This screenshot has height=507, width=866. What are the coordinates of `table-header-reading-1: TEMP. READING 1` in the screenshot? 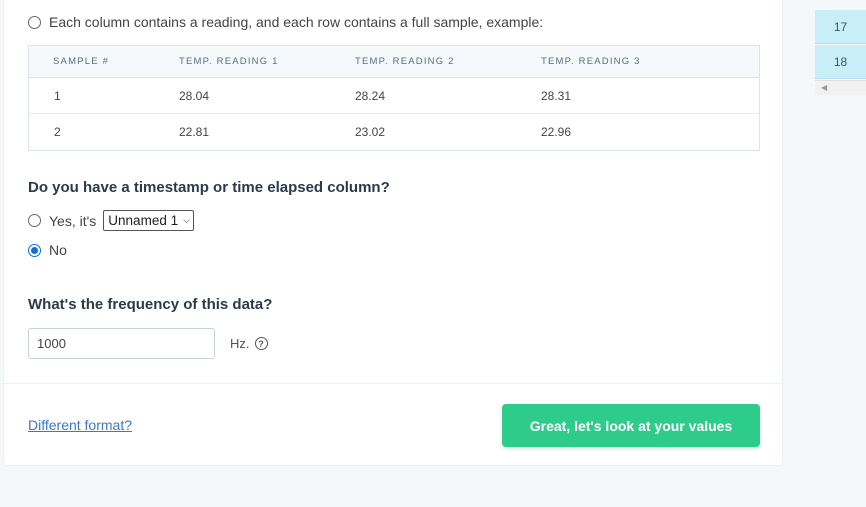 It's located at (229, 61).